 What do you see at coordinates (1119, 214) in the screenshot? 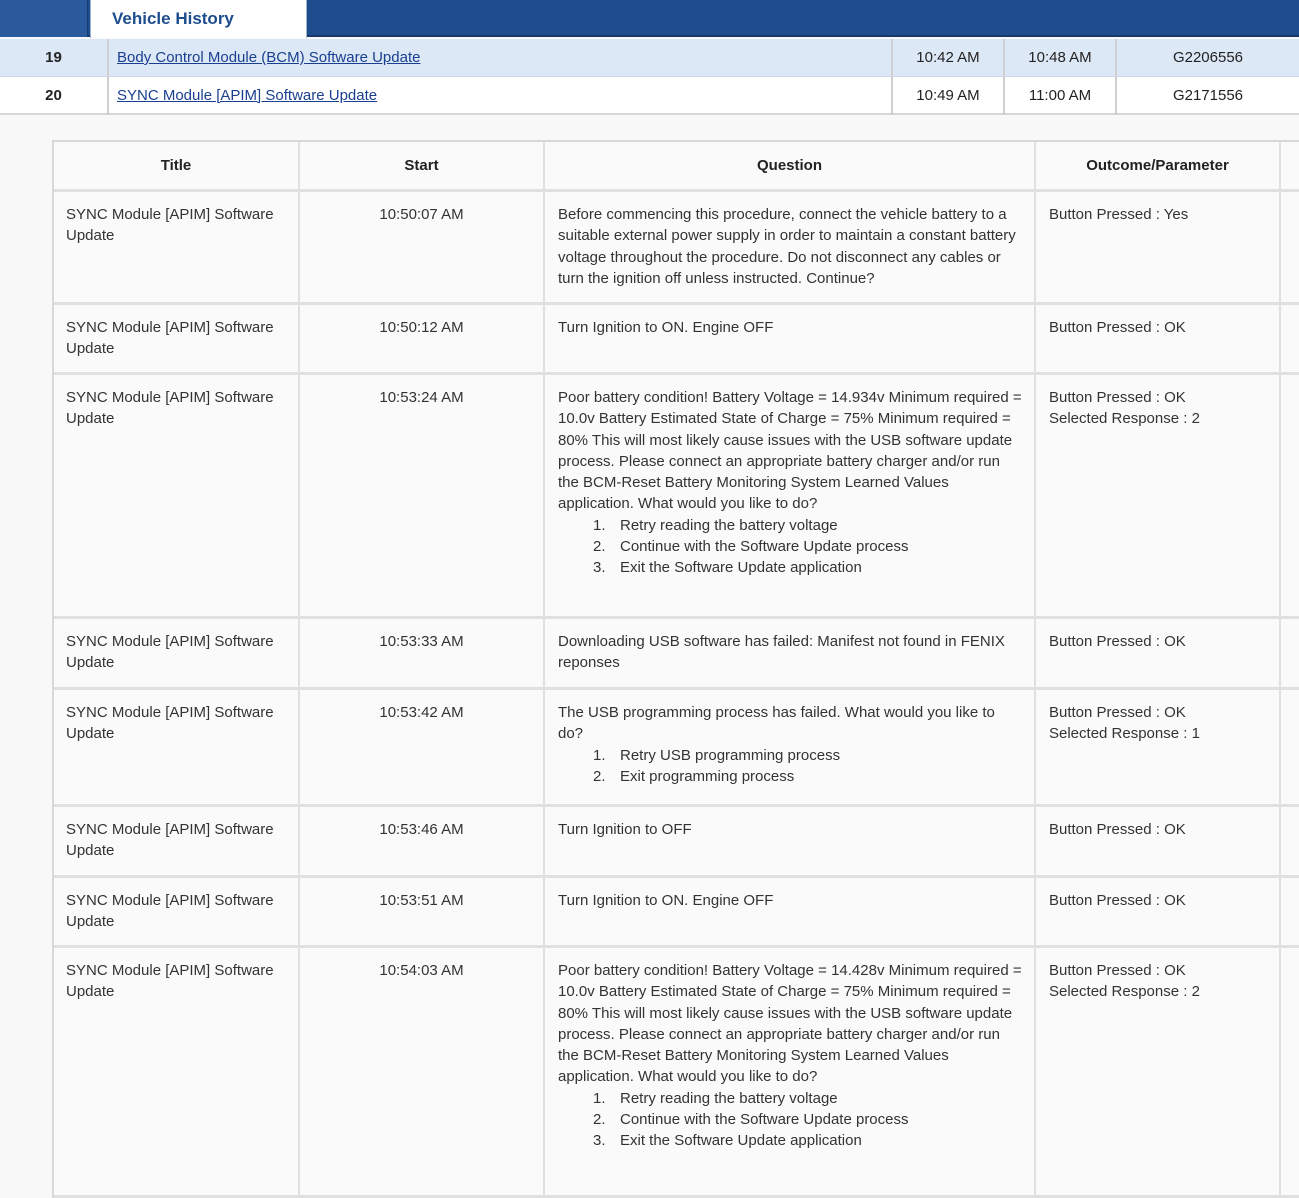
I see `outcome-line: Button Pressed : Yes` at bounding box center [1119, 214].